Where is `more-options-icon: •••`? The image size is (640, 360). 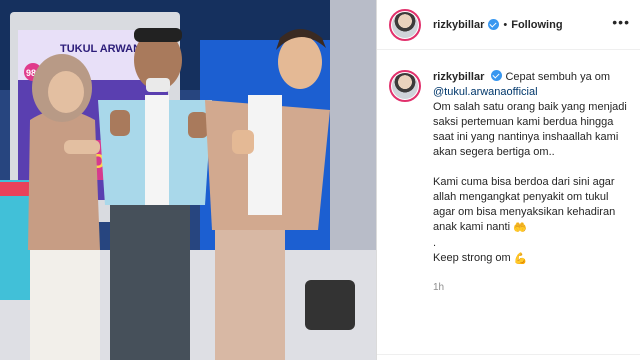
more-options-icon: ••• is located at coordinates (621, 22).